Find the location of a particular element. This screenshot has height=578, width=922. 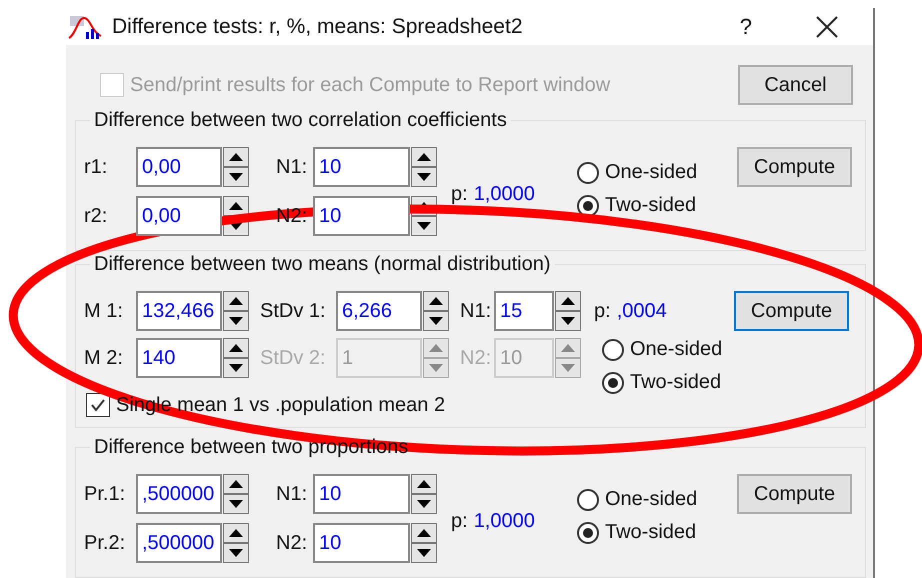

field-label: r1: is located at coordinates (96, 167).